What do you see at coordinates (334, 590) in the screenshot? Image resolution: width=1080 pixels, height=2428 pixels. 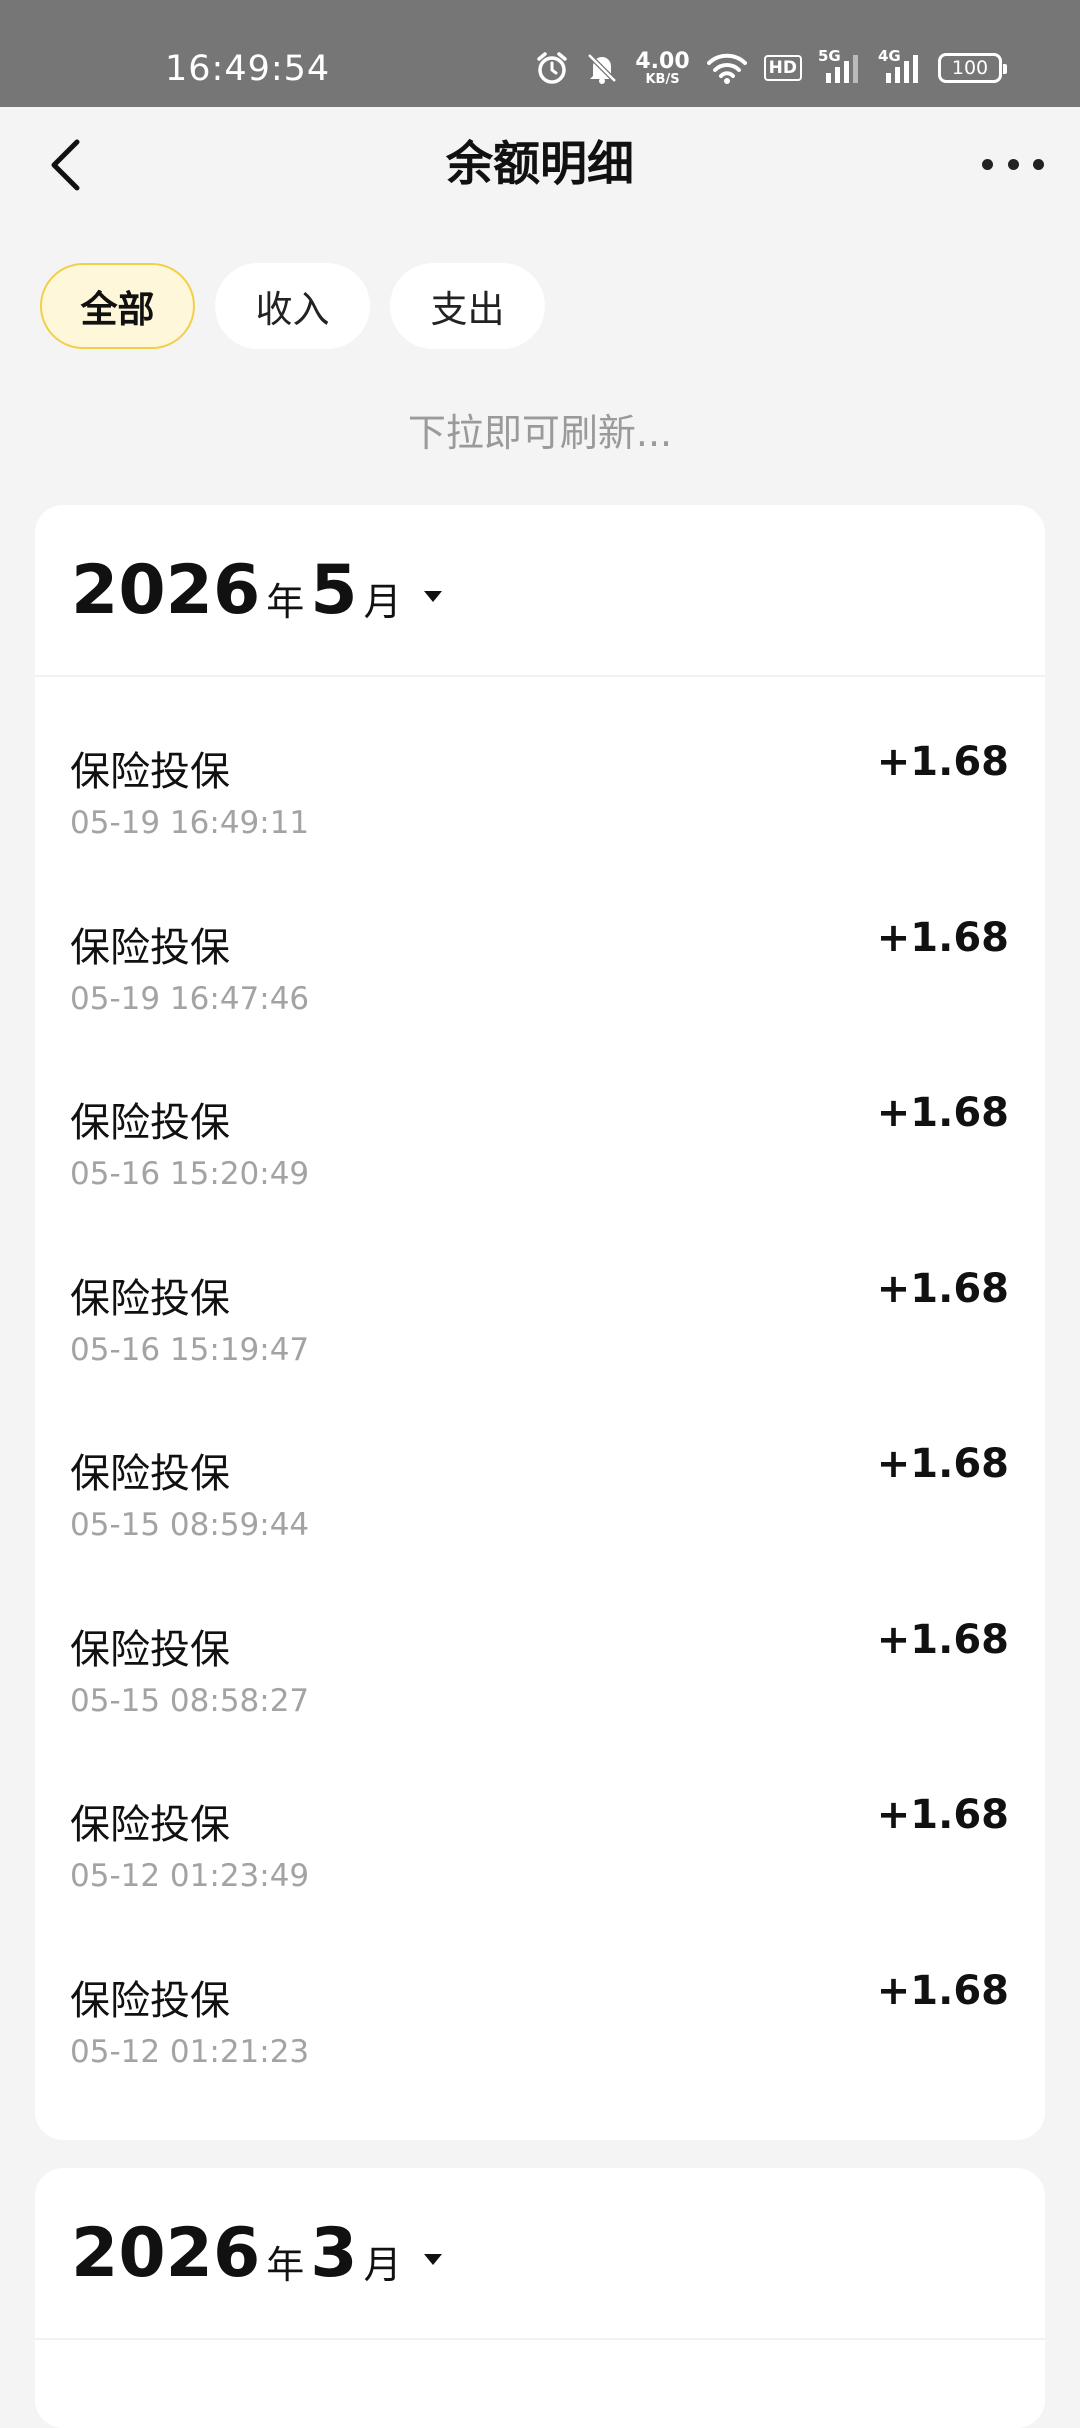 I see `month-number: 5` at bounding box center [334, 590].